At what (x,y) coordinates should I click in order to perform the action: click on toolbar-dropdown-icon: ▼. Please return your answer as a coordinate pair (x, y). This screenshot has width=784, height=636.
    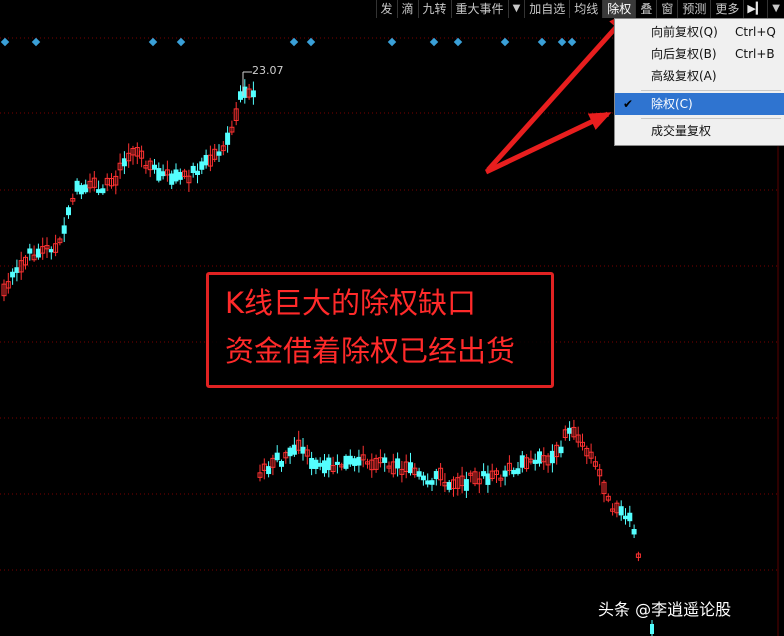
    Looking at the image, I should click on (516, 9).